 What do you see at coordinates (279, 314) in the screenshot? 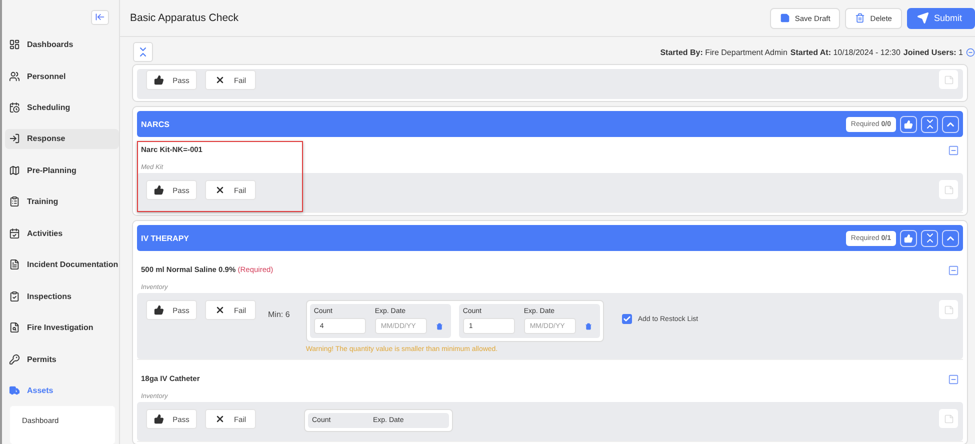
I see `minimum-text: Min: 6` at bounding box center [279, 314].